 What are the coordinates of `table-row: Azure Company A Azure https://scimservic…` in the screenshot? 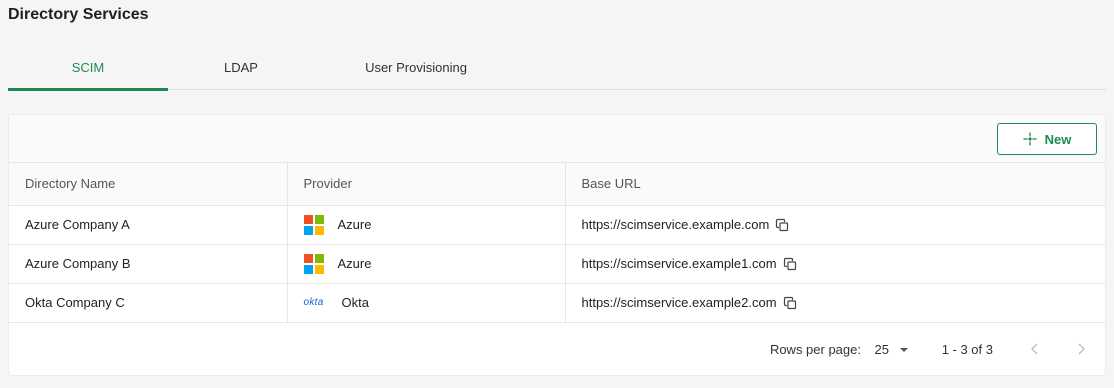 It's located at (557, 225).